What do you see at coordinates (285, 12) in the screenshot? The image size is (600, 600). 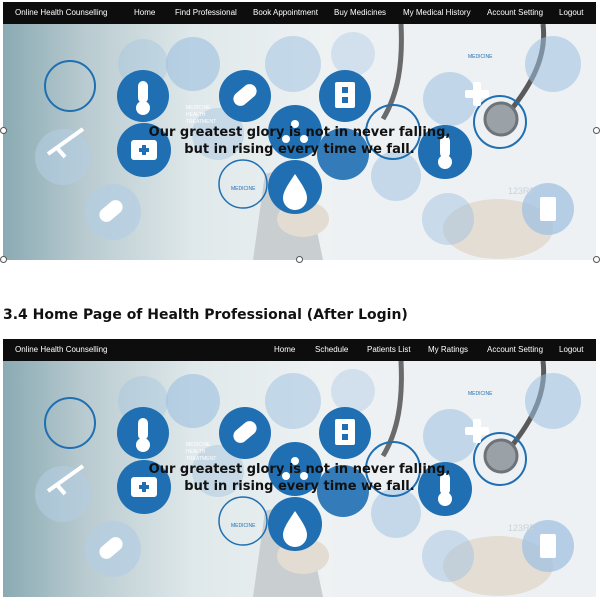 I see `nav-book-appointment: Book Appointment` at bounding box center [285, 12].